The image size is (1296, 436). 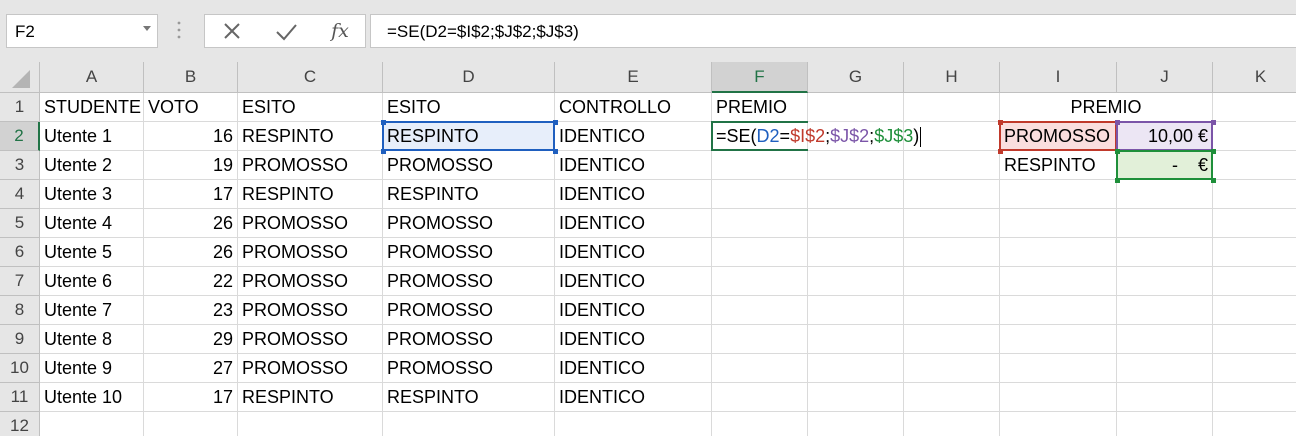 What do you see at coordinates (1165, 165) in the screenshot?
I see `lookup-premio-respinto: - €` at bounding box center [1165, 165].